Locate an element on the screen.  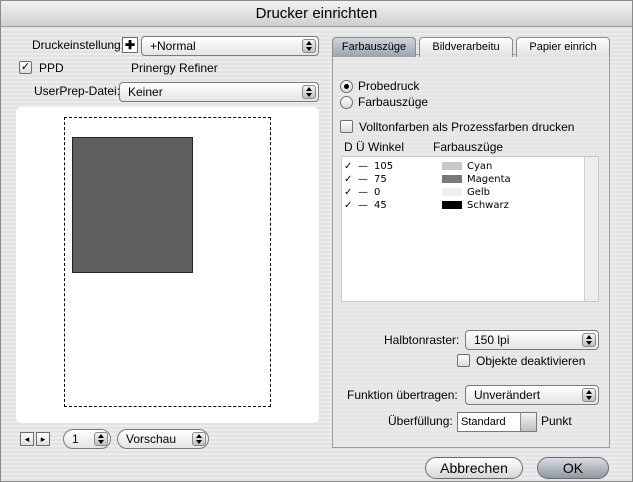
ppd-checkbox: ✓ is located at coordinates (25, 67).